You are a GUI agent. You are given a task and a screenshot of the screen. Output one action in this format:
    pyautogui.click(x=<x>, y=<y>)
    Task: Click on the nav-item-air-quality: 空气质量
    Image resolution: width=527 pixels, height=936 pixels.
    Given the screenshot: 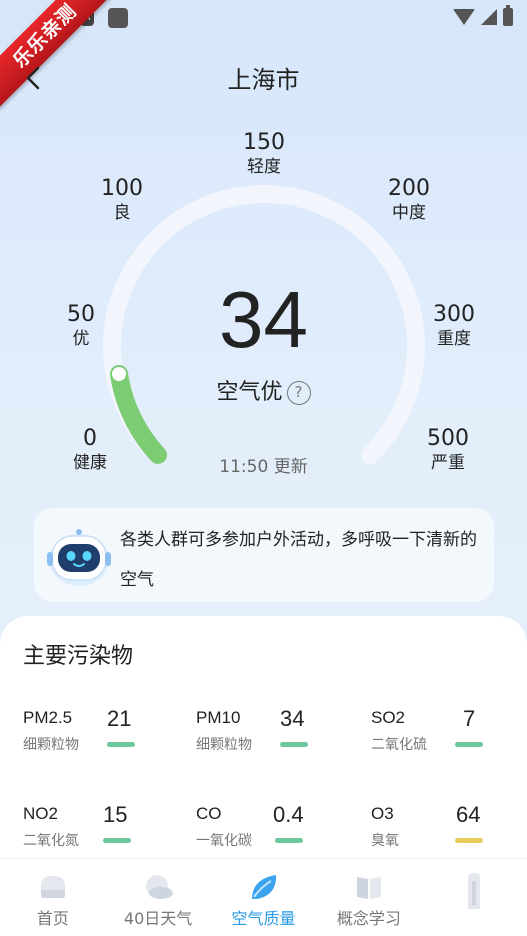 What is the action you would take?
    pyautogui.click(x=263, y=897)
    